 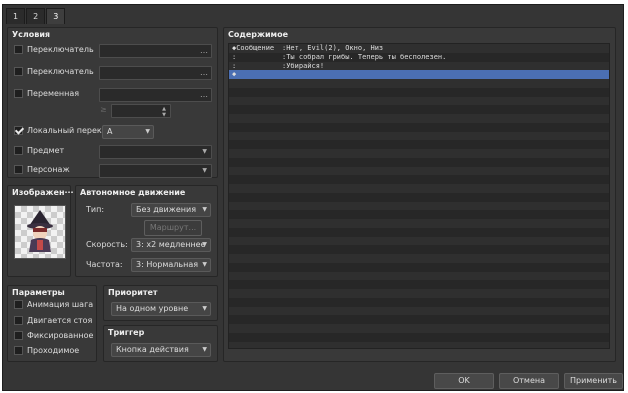 I want to click on options-title: Параметры, so click(x=38, y=292).